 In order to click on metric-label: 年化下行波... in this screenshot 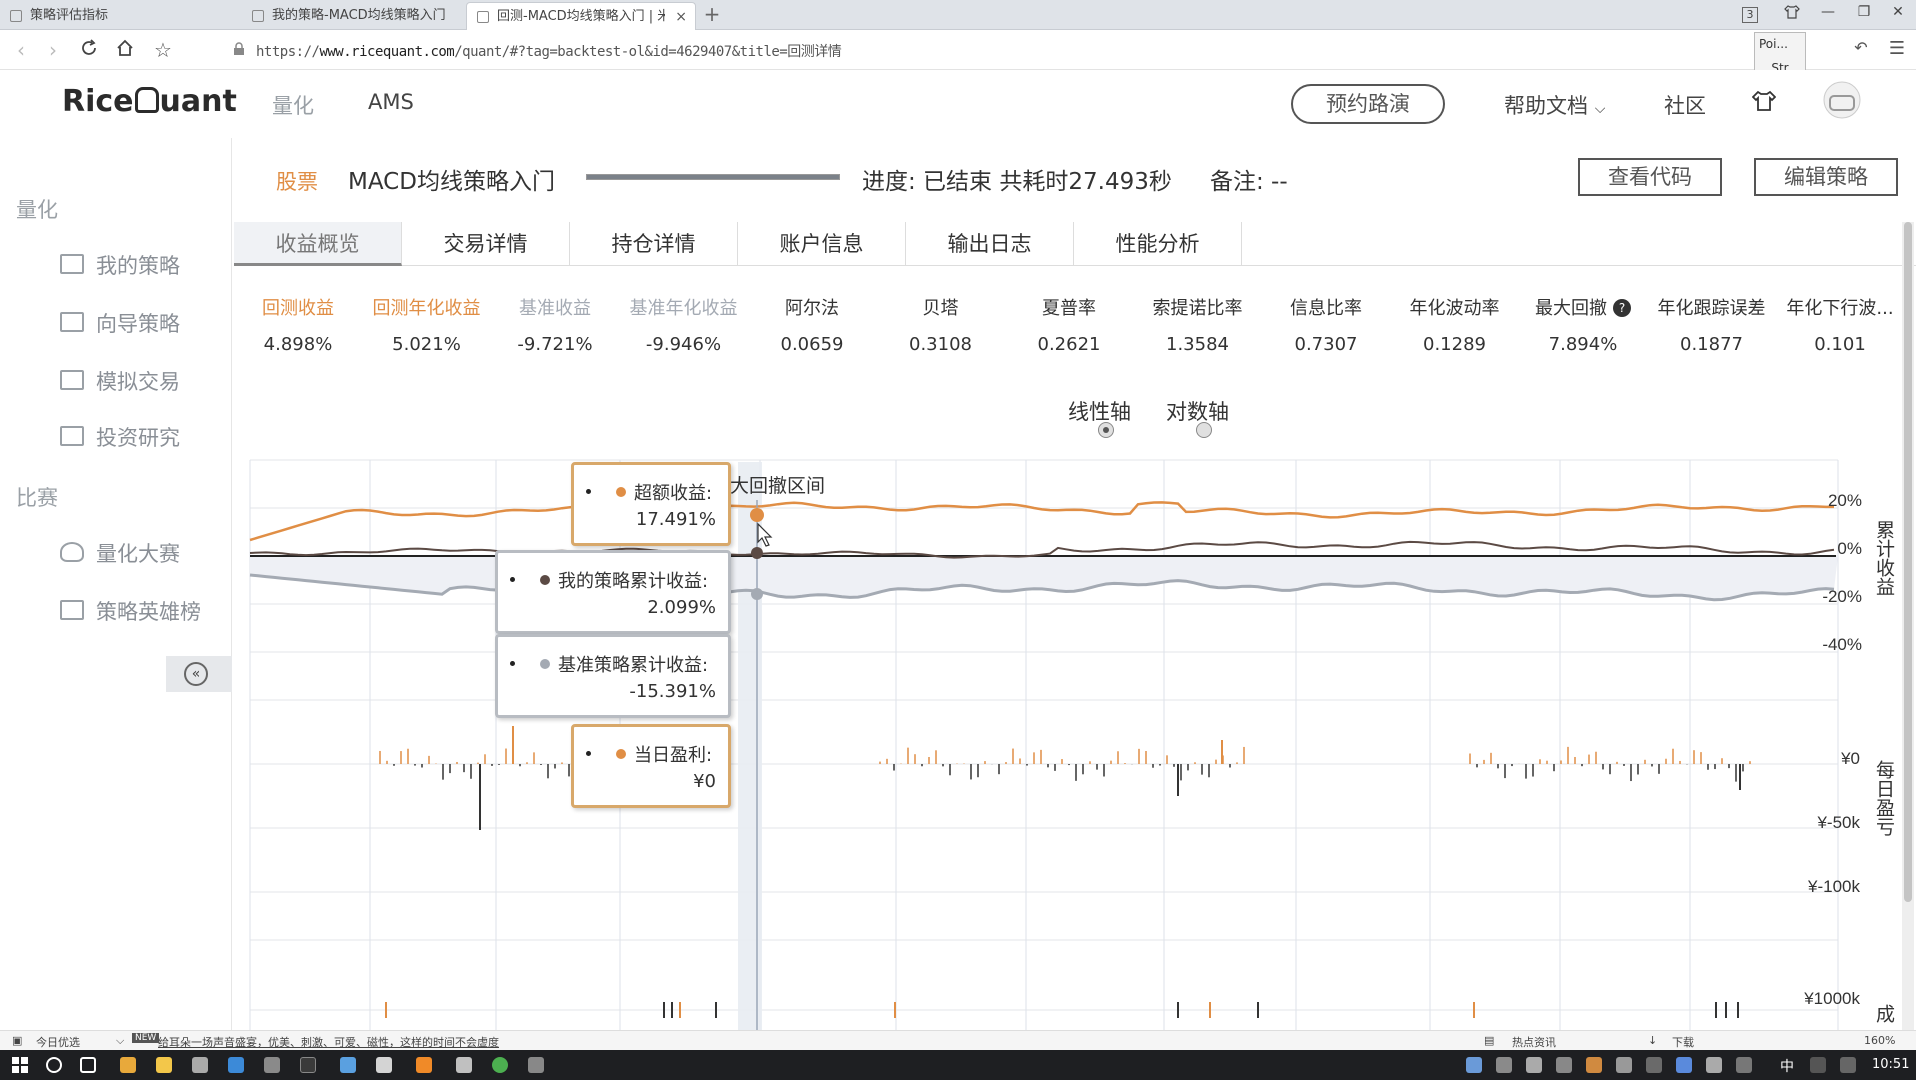, I will do `click(1840, 308)`.